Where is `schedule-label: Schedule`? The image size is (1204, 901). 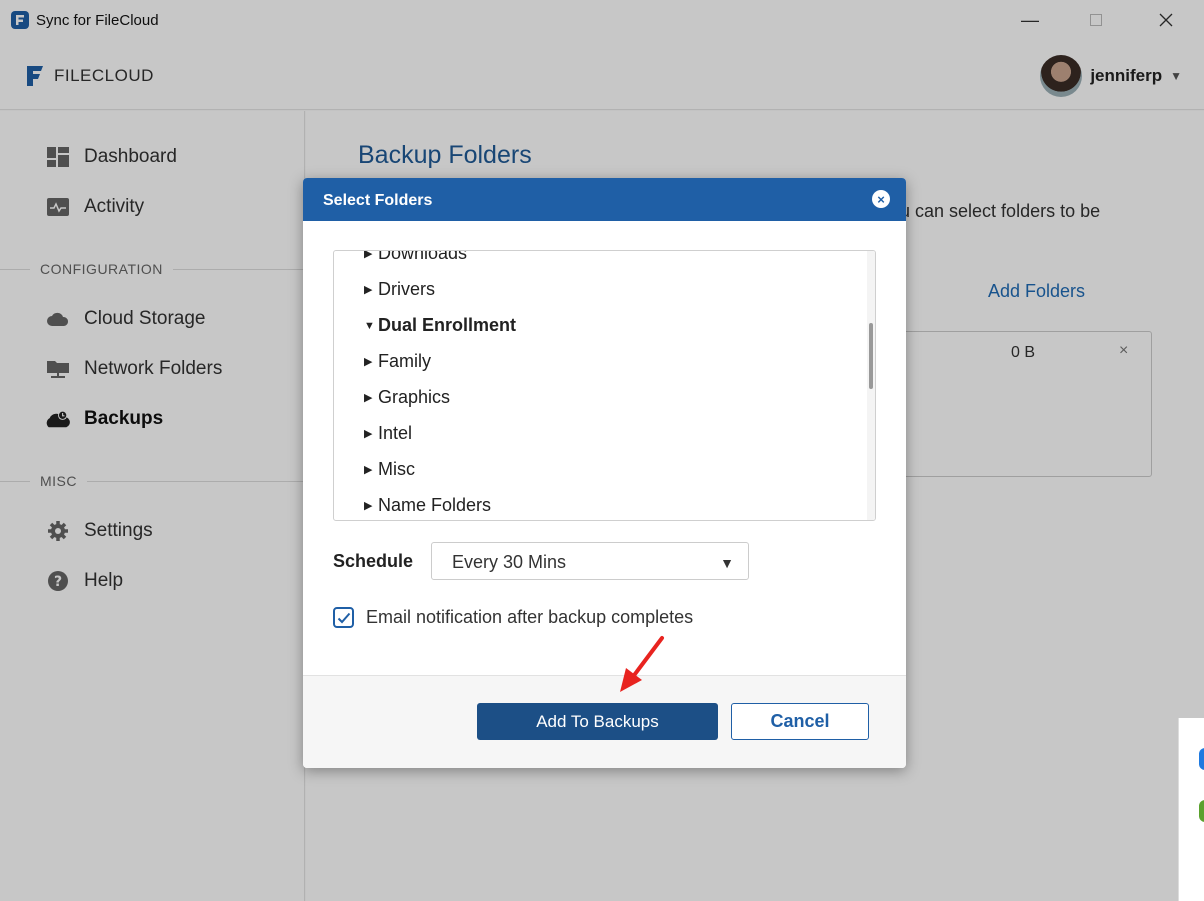
schedule-label: Schedule is located at coordinates (373, 561).